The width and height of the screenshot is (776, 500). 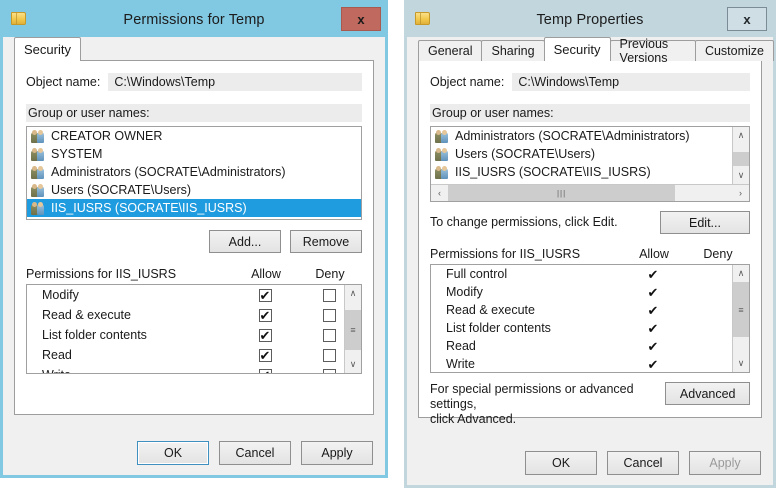 I want to click on list-item: CREATOR OWNER, so click(x=194, y=136).